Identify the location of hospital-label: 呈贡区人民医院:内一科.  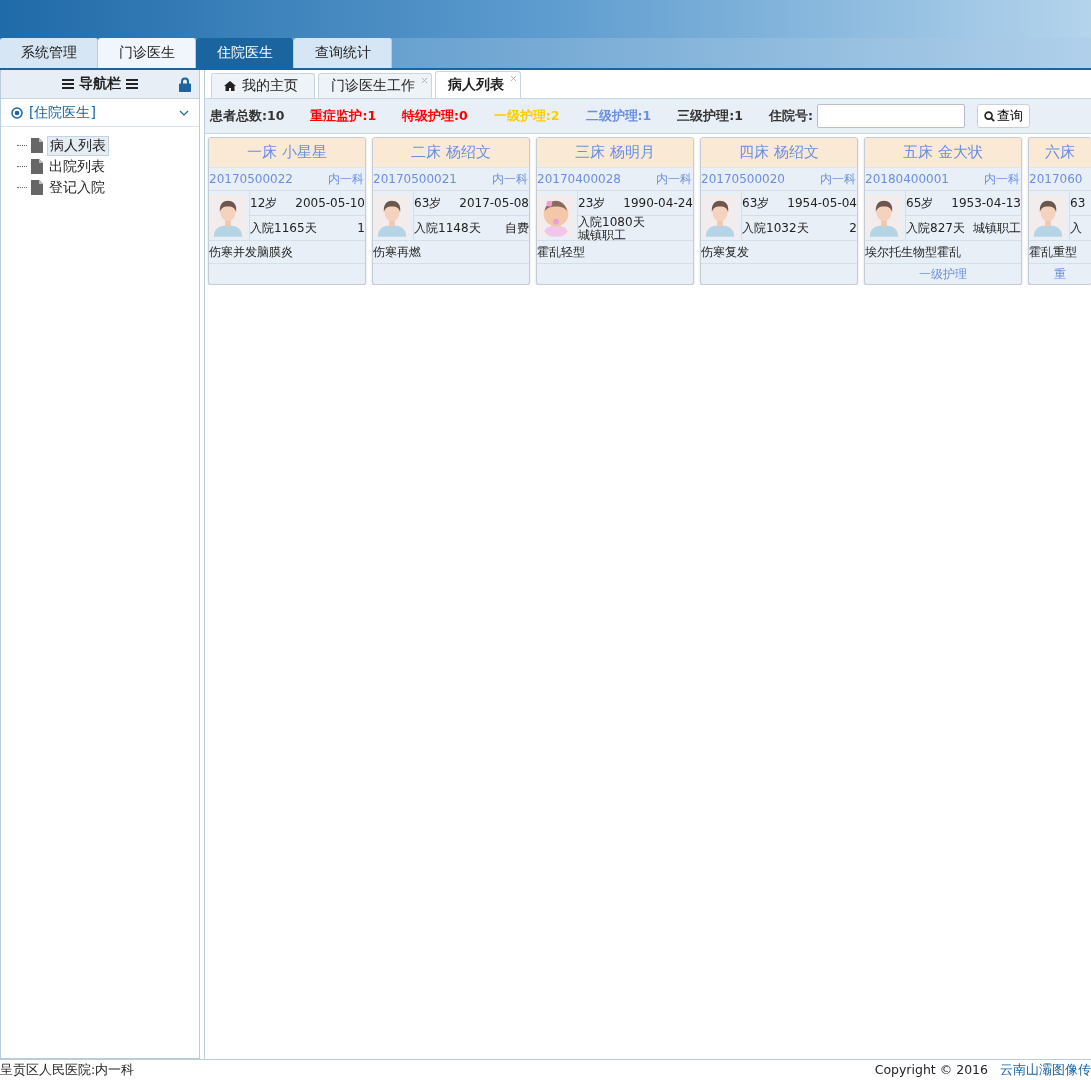
(67, 1070).